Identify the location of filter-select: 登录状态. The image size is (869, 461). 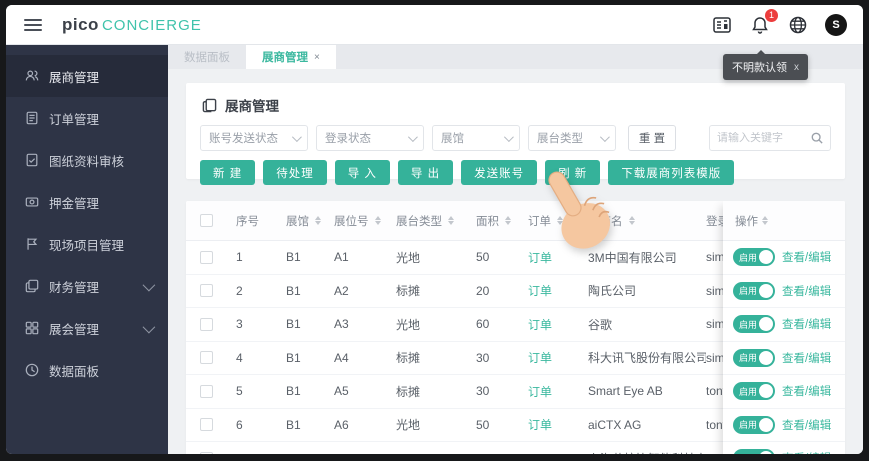
(370, 138).